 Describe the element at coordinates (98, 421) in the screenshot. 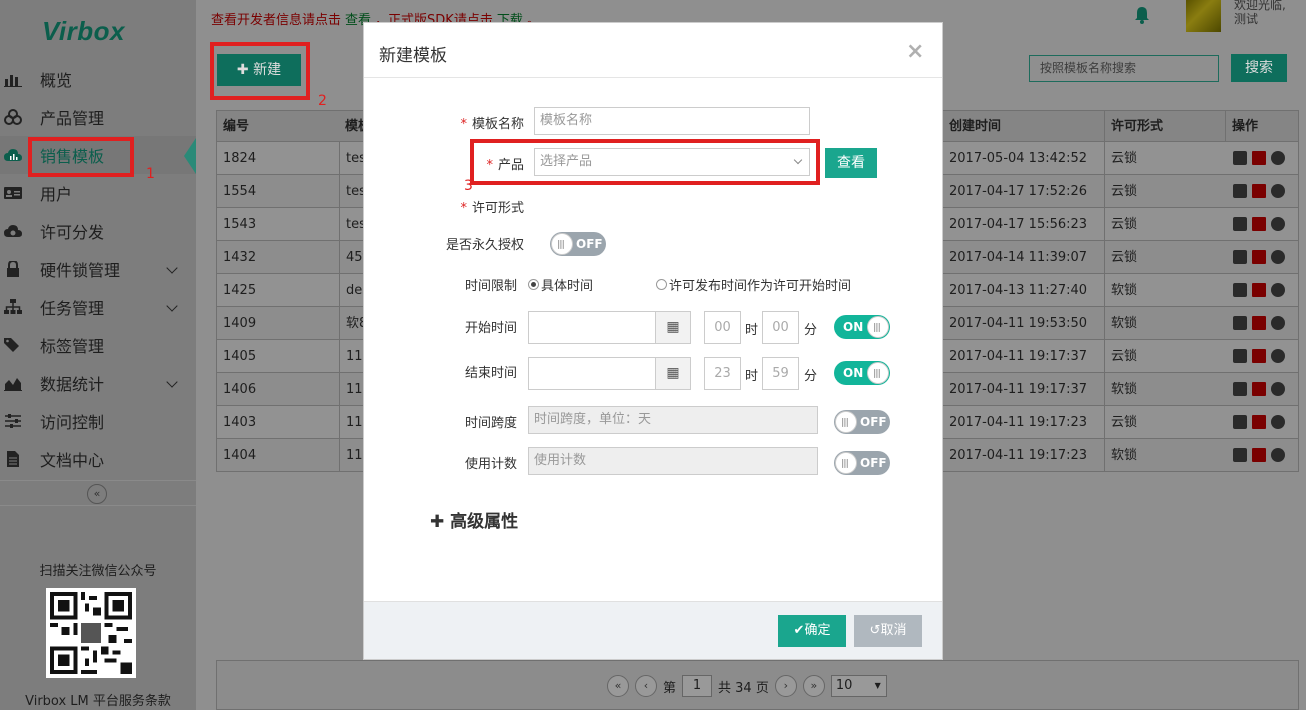

I see `sidebar-item-access-control: 访问控制` at that location.